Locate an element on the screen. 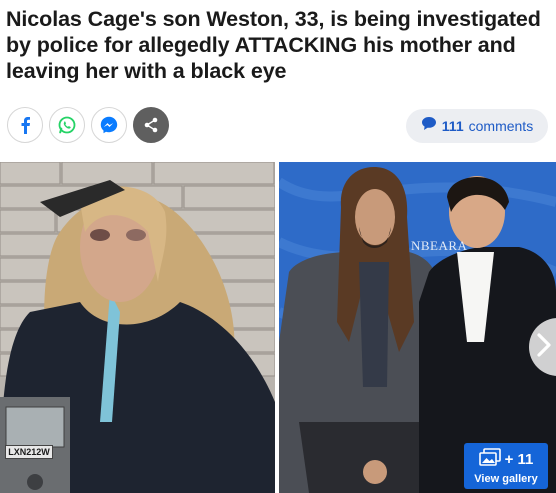 Image resolution: width=556 pixels, height=493 pixels. comments-count: 111 is located at coordinates (452, 126).